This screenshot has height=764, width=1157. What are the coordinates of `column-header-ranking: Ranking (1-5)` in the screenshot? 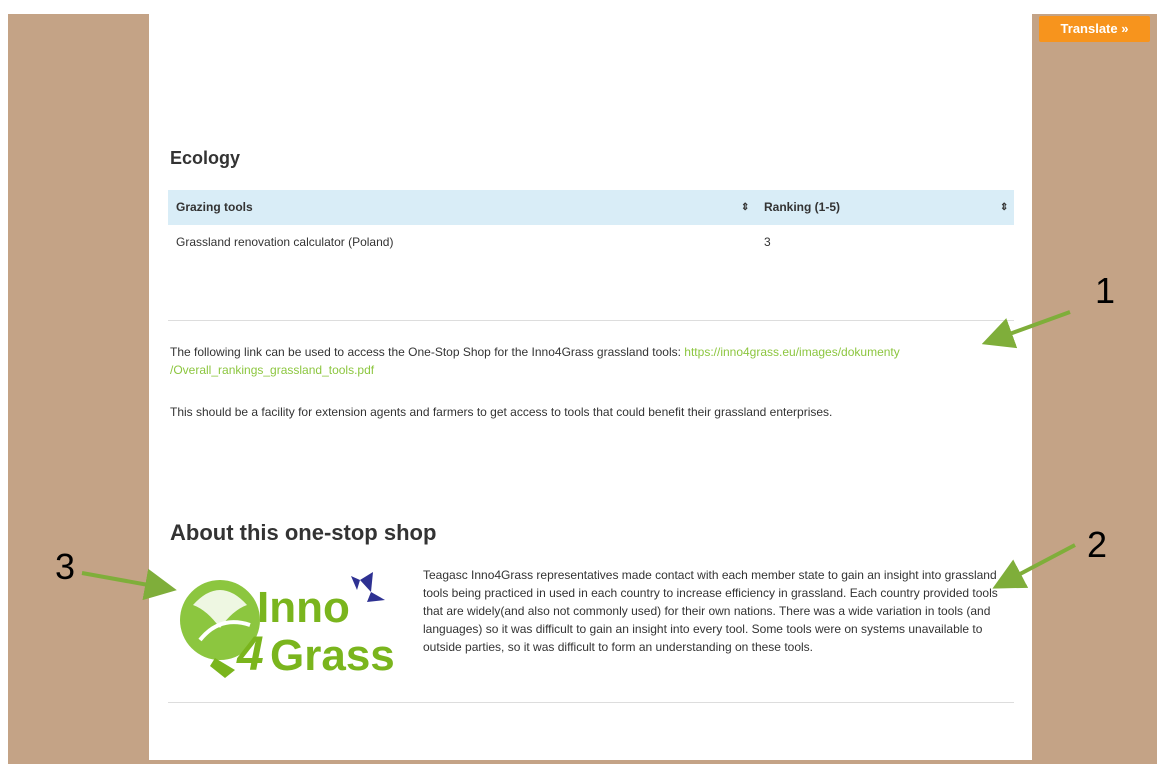 It's located at (802, 207).